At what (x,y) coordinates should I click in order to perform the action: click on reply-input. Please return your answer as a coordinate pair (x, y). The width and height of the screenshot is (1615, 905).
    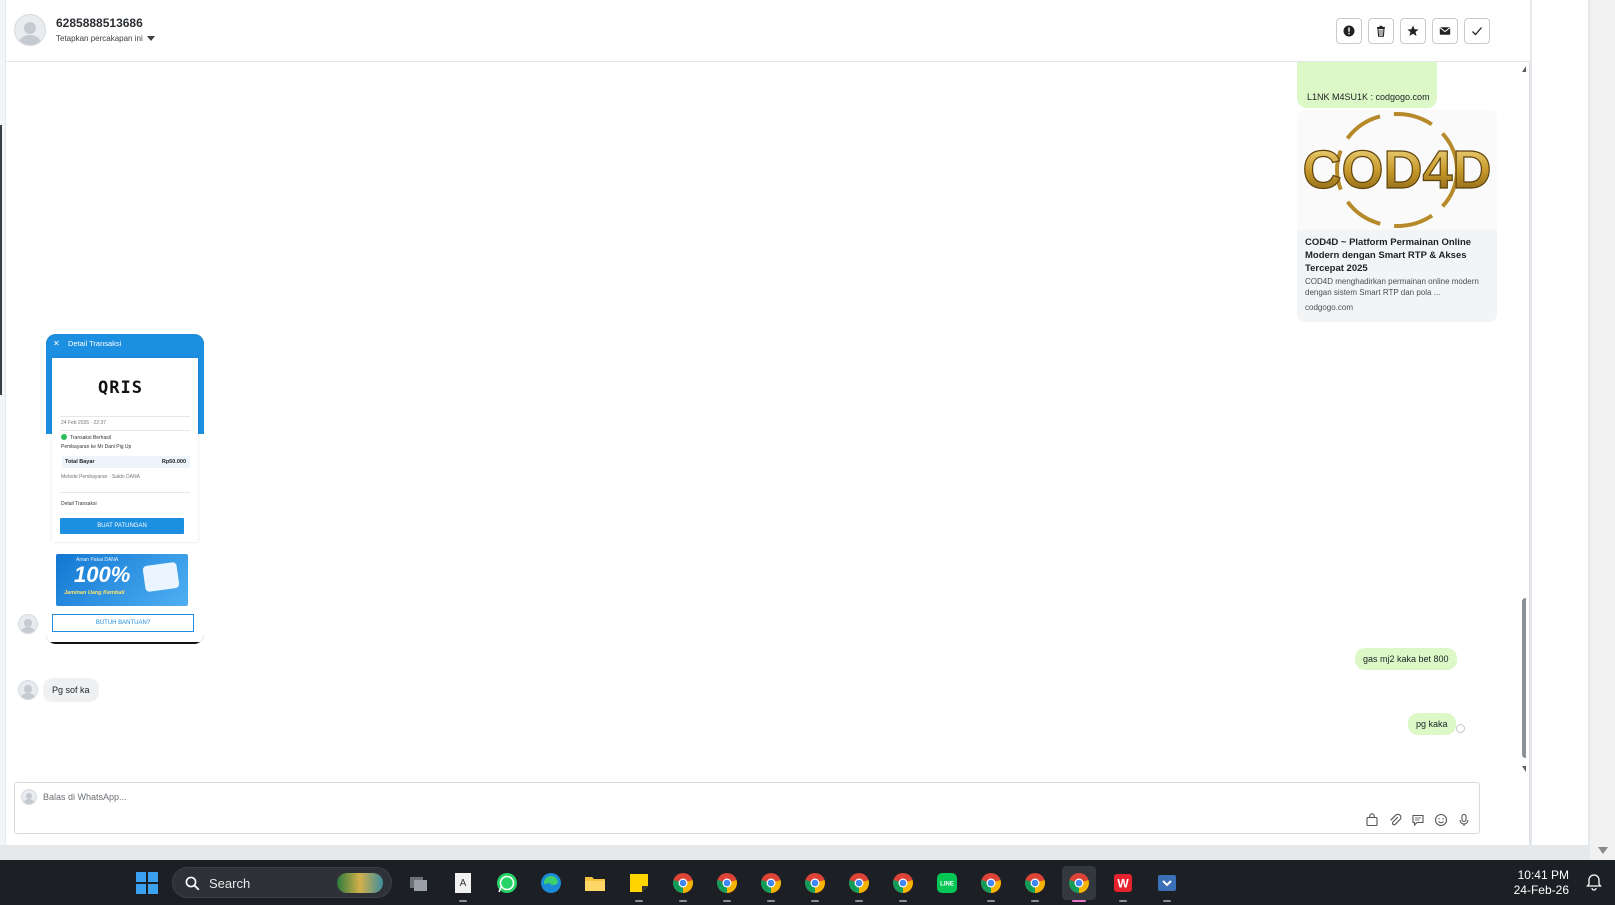
    Looking at the image, I should click on (493, 797).